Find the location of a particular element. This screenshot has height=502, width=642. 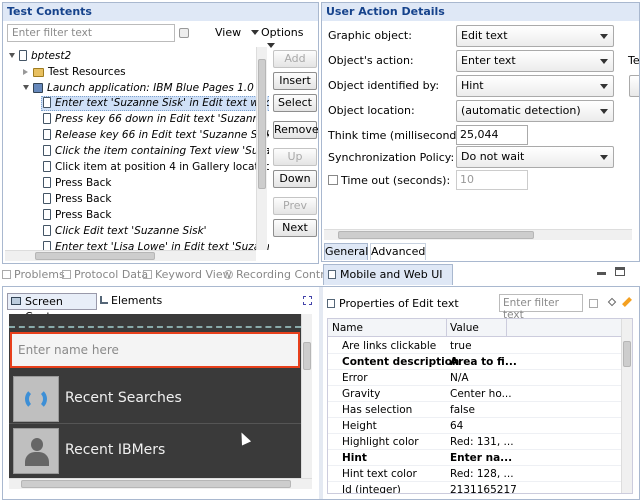

mobile-panel-tab: Mobile and Web UI Data is located at coordinates (388, 282).